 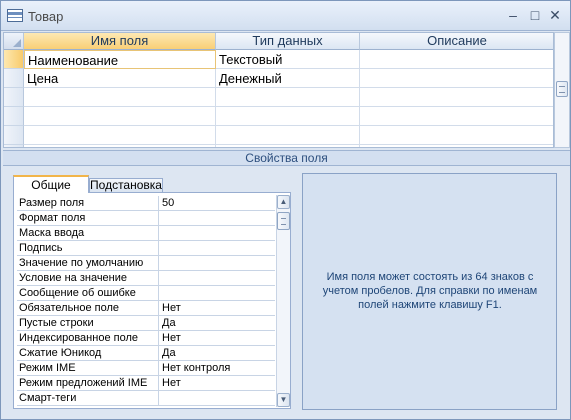 What do you see at coordinates (283, 202) in the screenshot?
I see `scroll-up-icon: ▲` at bounding box center [283, 202].